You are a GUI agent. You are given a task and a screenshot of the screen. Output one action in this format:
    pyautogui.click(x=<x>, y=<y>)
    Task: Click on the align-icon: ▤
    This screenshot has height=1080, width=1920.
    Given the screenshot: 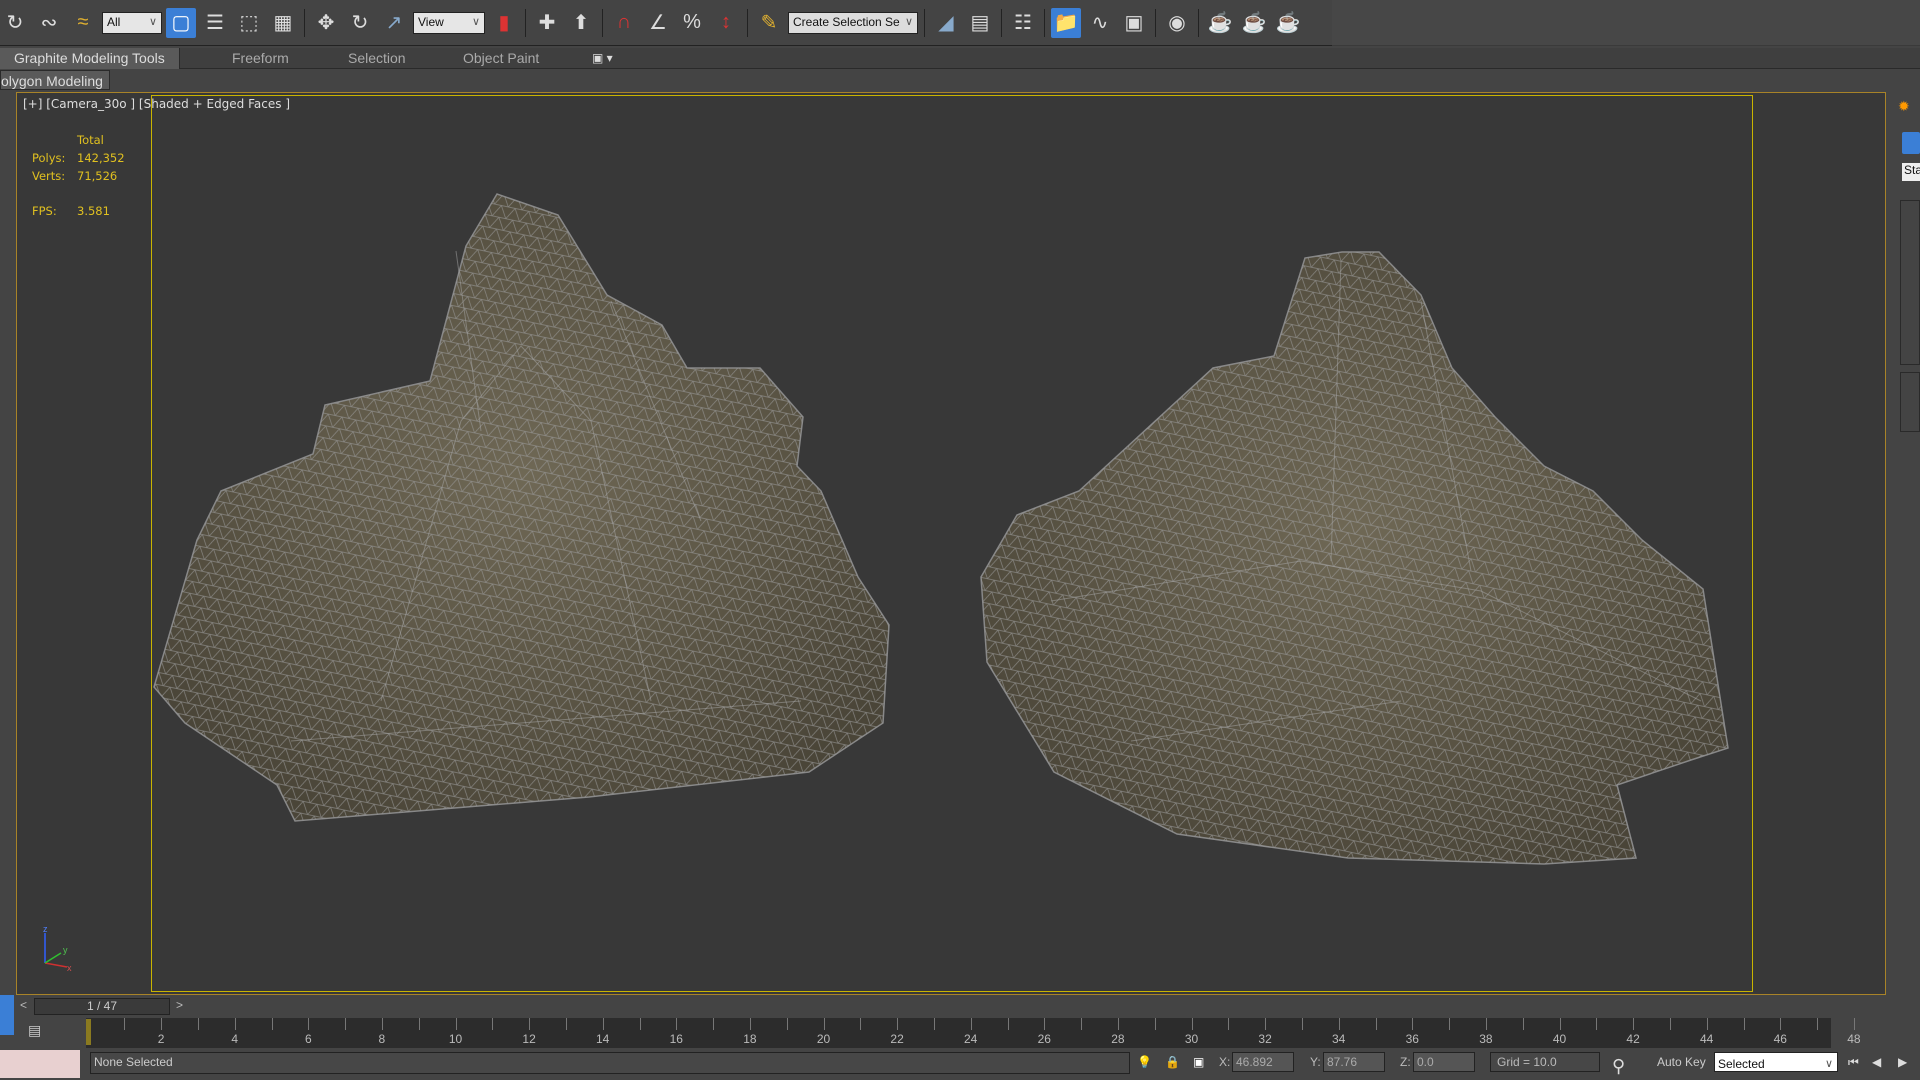 What is the action you would take?
    pyautogui.click(x=980, y=23)
    